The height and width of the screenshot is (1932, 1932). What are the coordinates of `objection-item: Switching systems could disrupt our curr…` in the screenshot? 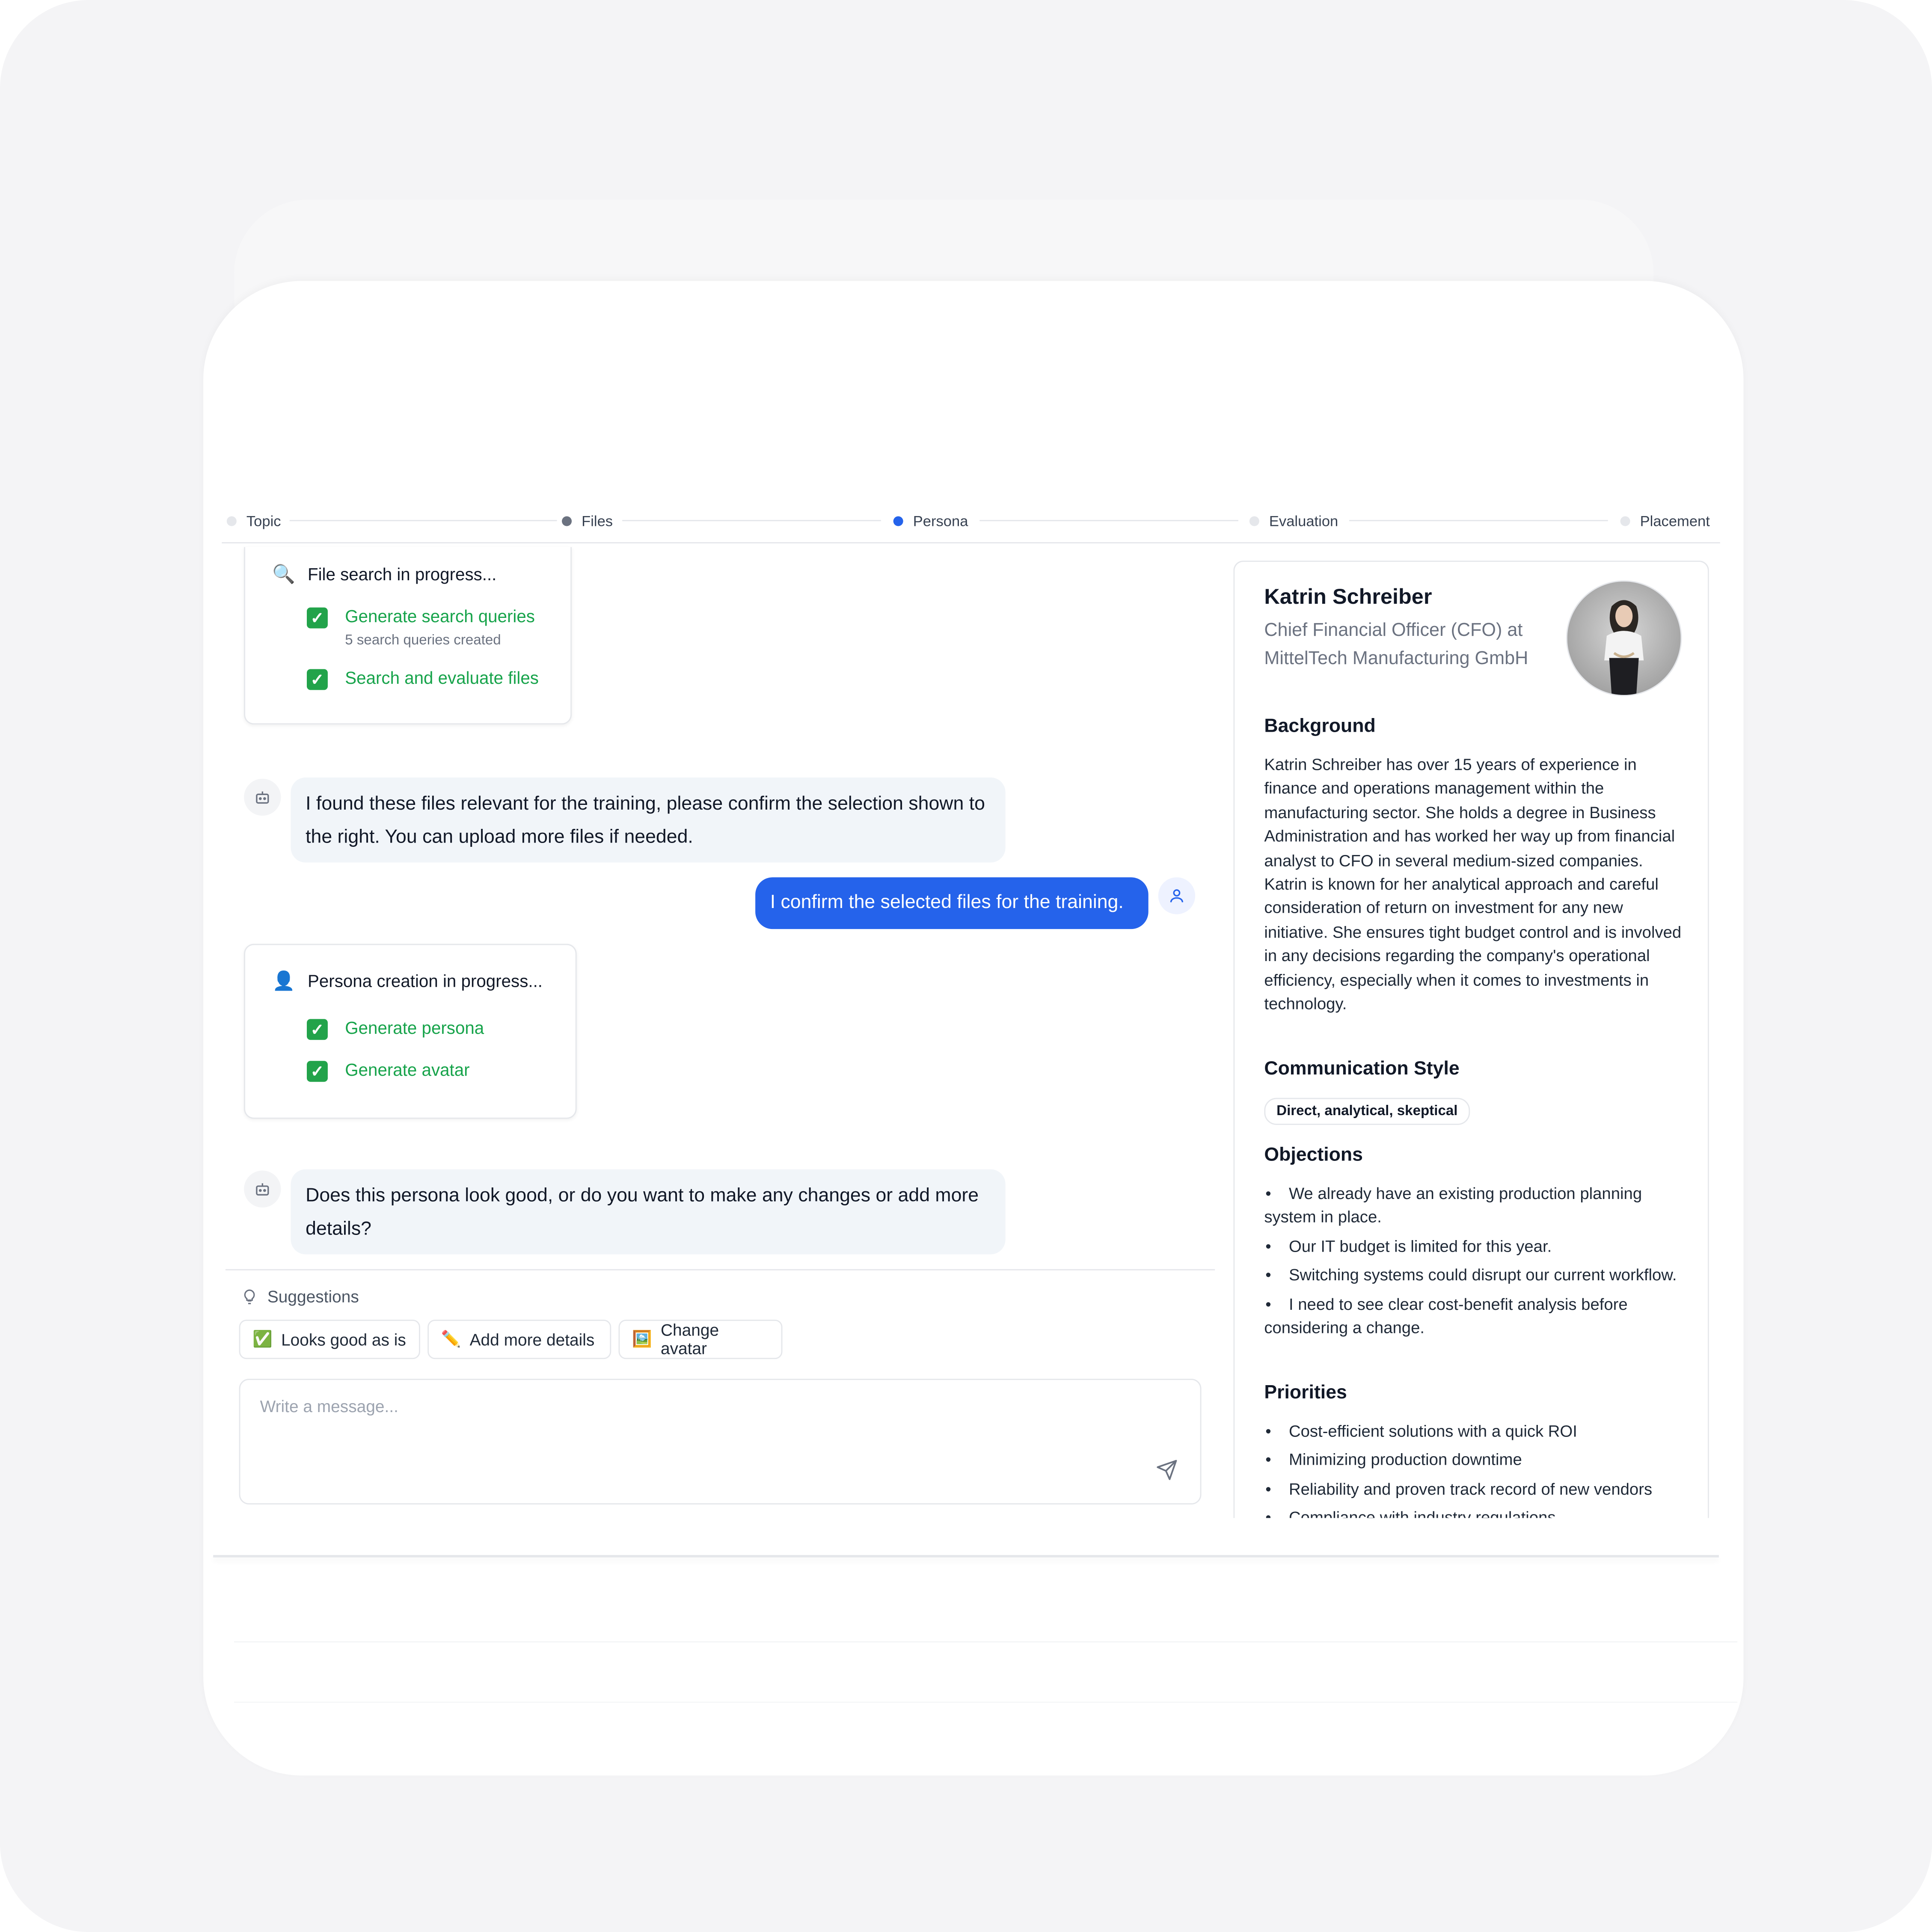 It's located at (1476, 1275).